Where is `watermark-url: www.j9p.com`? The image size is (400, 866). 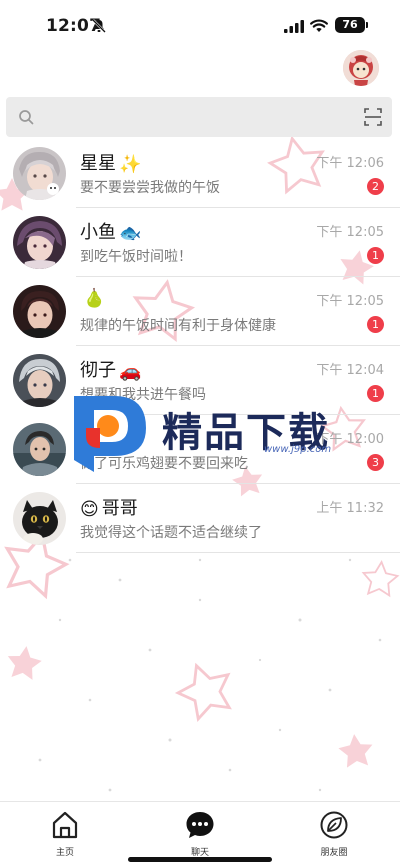
watermark-url: www.j9p.com is located at coordinates (298, 449).